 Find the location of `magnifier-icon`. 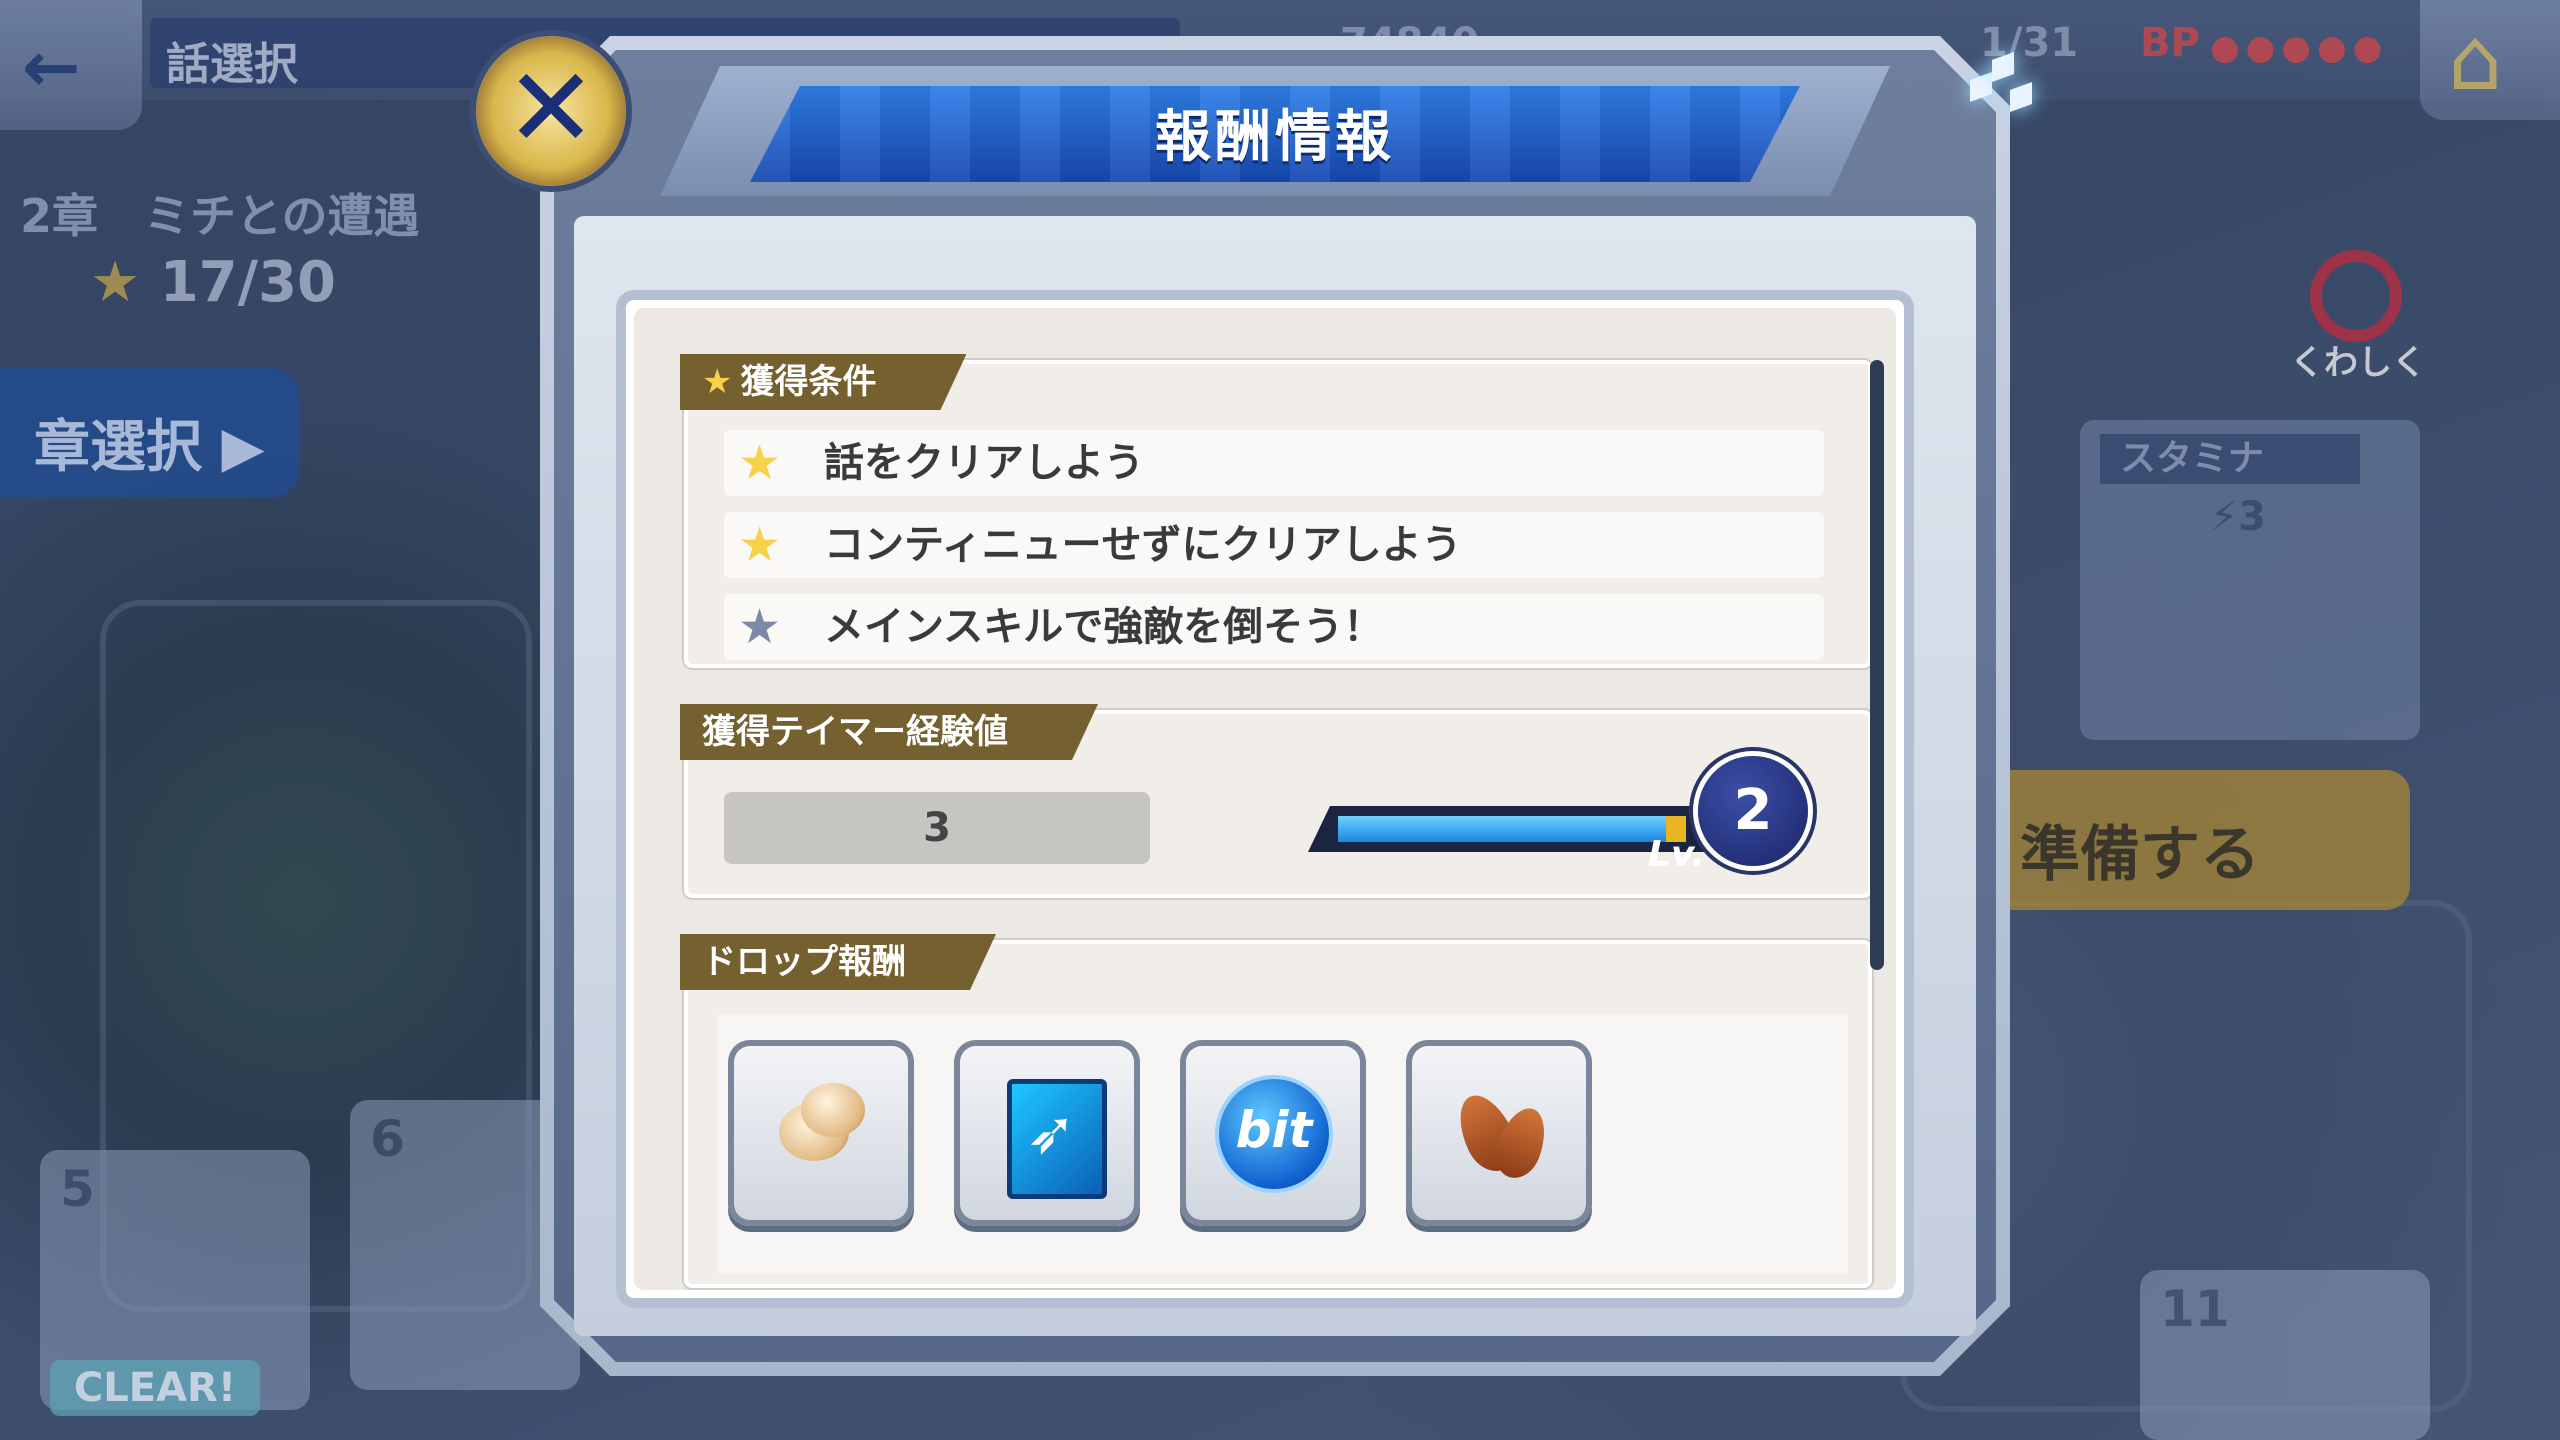

magnifier-icon is located at coordinates (2356, 296).